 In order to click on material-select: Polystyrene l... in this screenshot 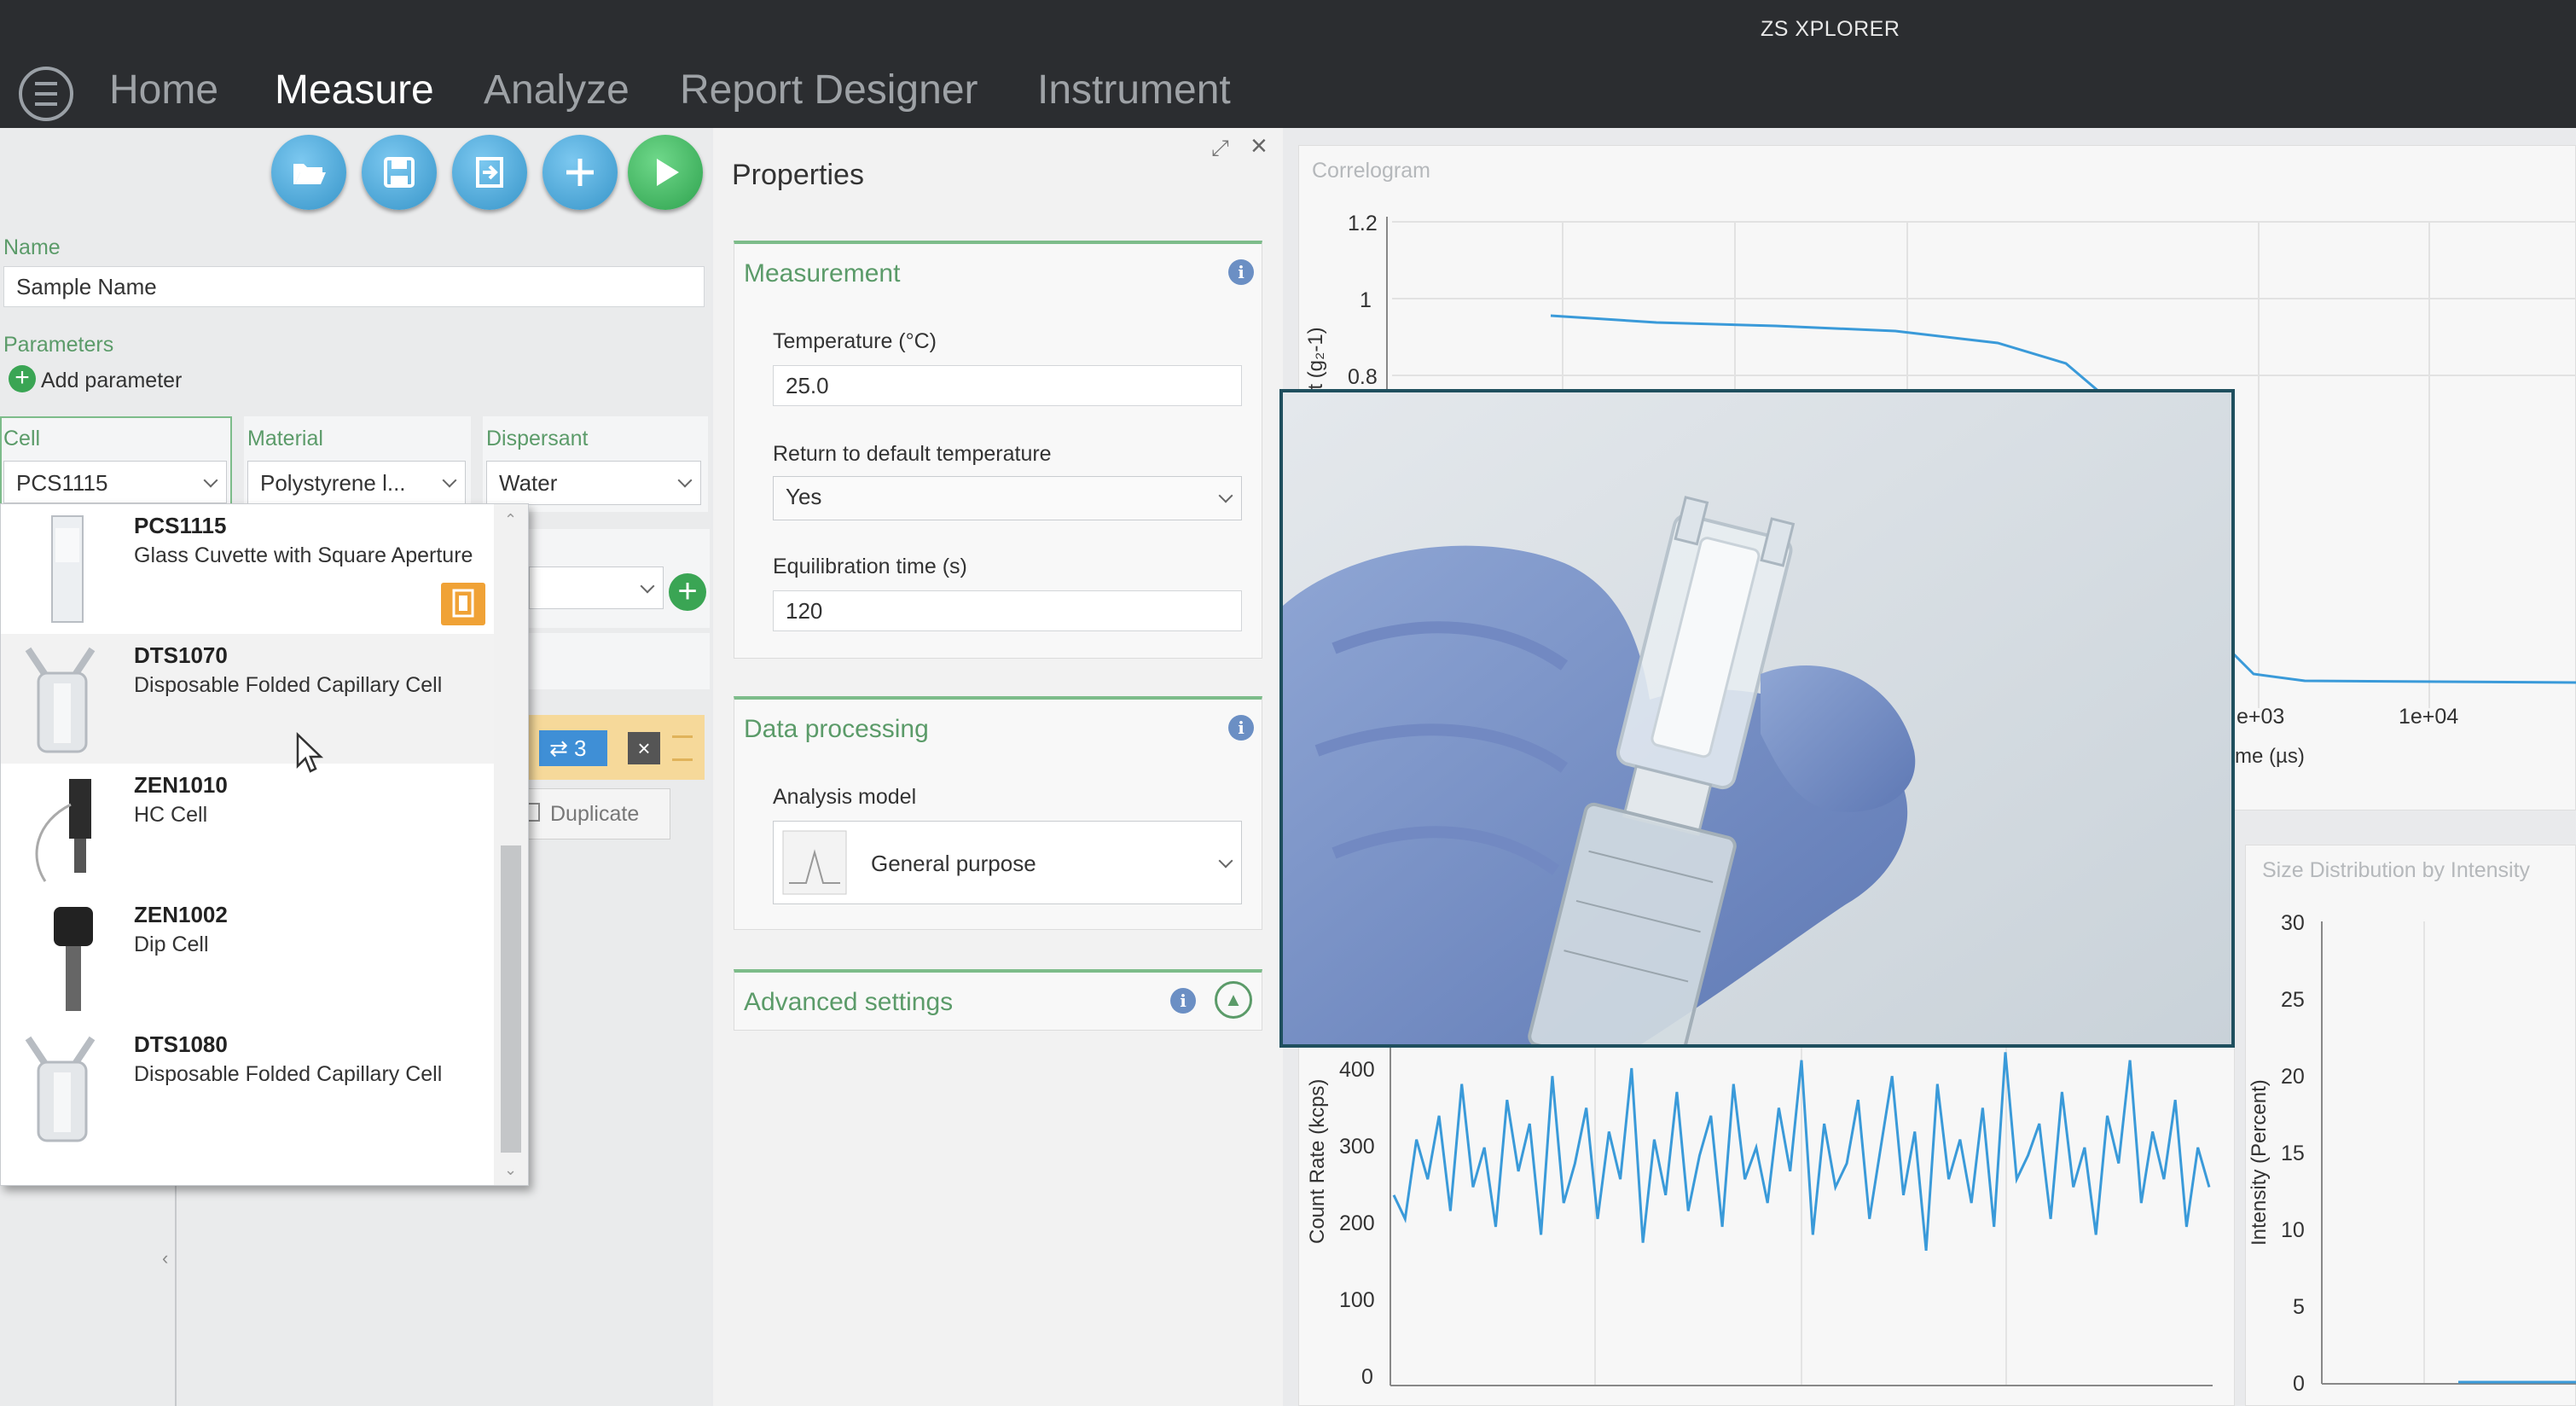, I will do `click(356, 483)`.